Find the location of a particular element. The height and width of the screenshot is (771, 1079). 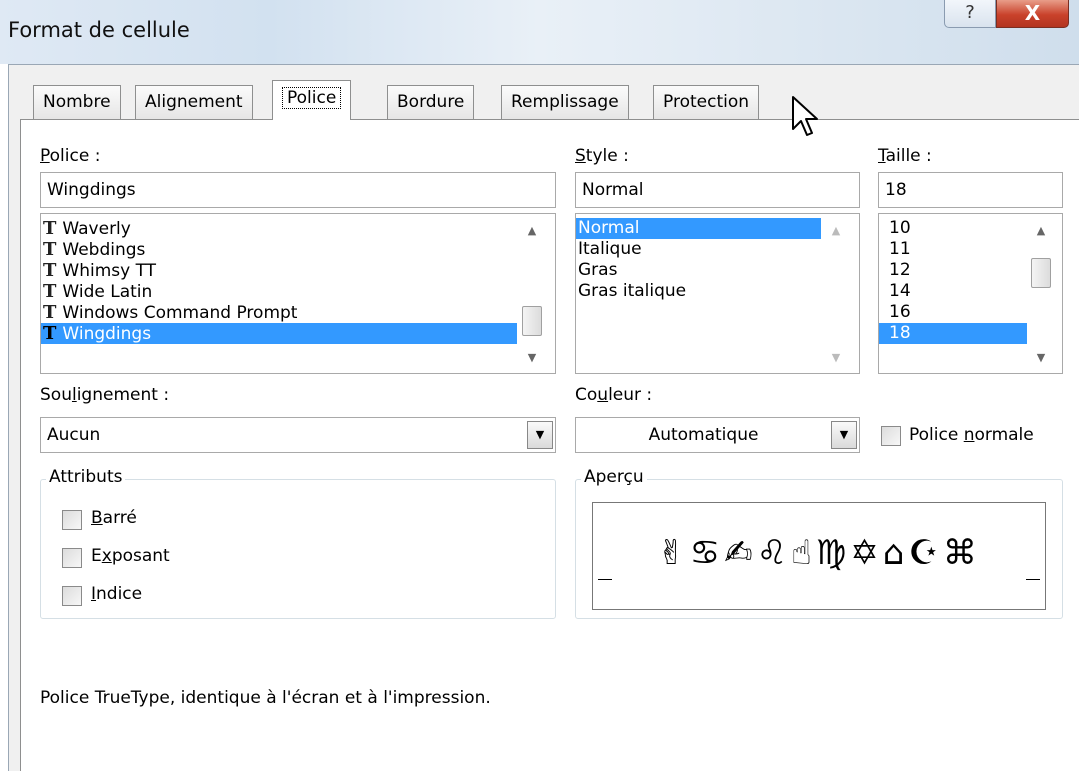

subscript-checkbox is located at coordinates (72, 596).